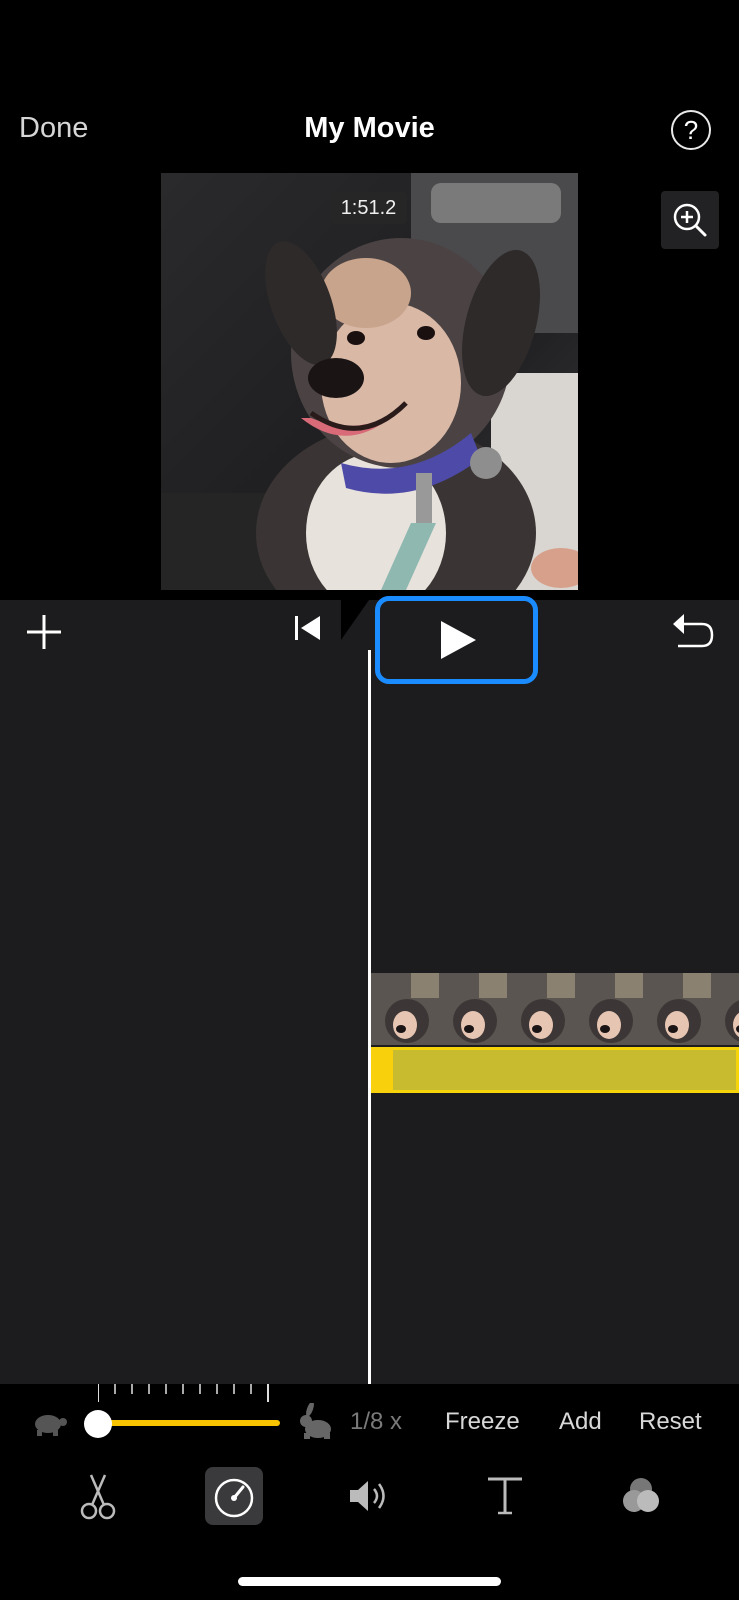  What do you see at coordinates (369, 1581) in the screenshot?
I see `home-indicator` at bounding box center [369, 1581].